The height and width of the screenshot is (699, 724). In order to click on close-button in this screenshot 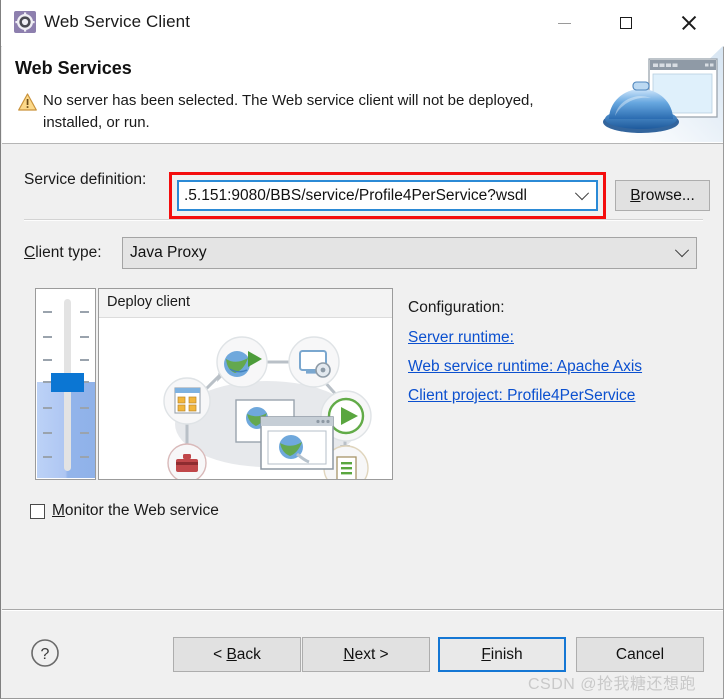, I will do `click(689, 22)`.